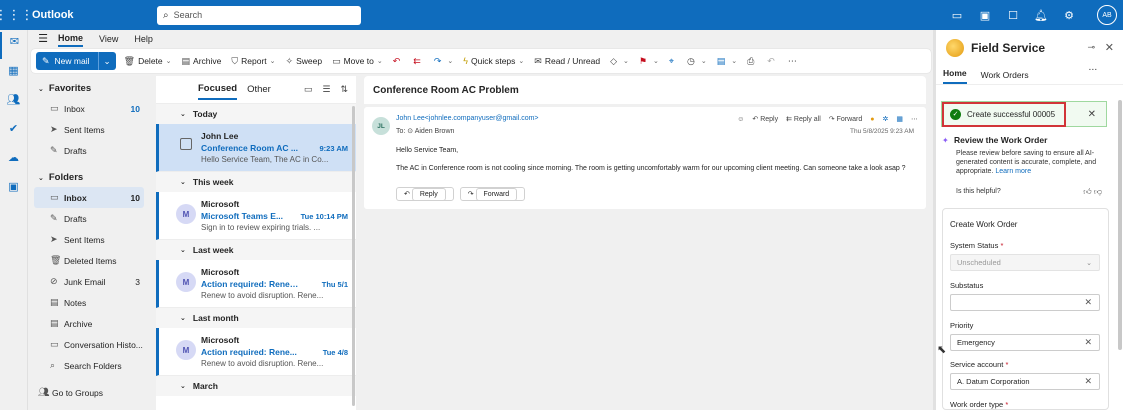 The image size is (1123, 410). Describe the element at coordinates (1025, 302) in the screenshot. I see `substatus-input: ✕` at that location.